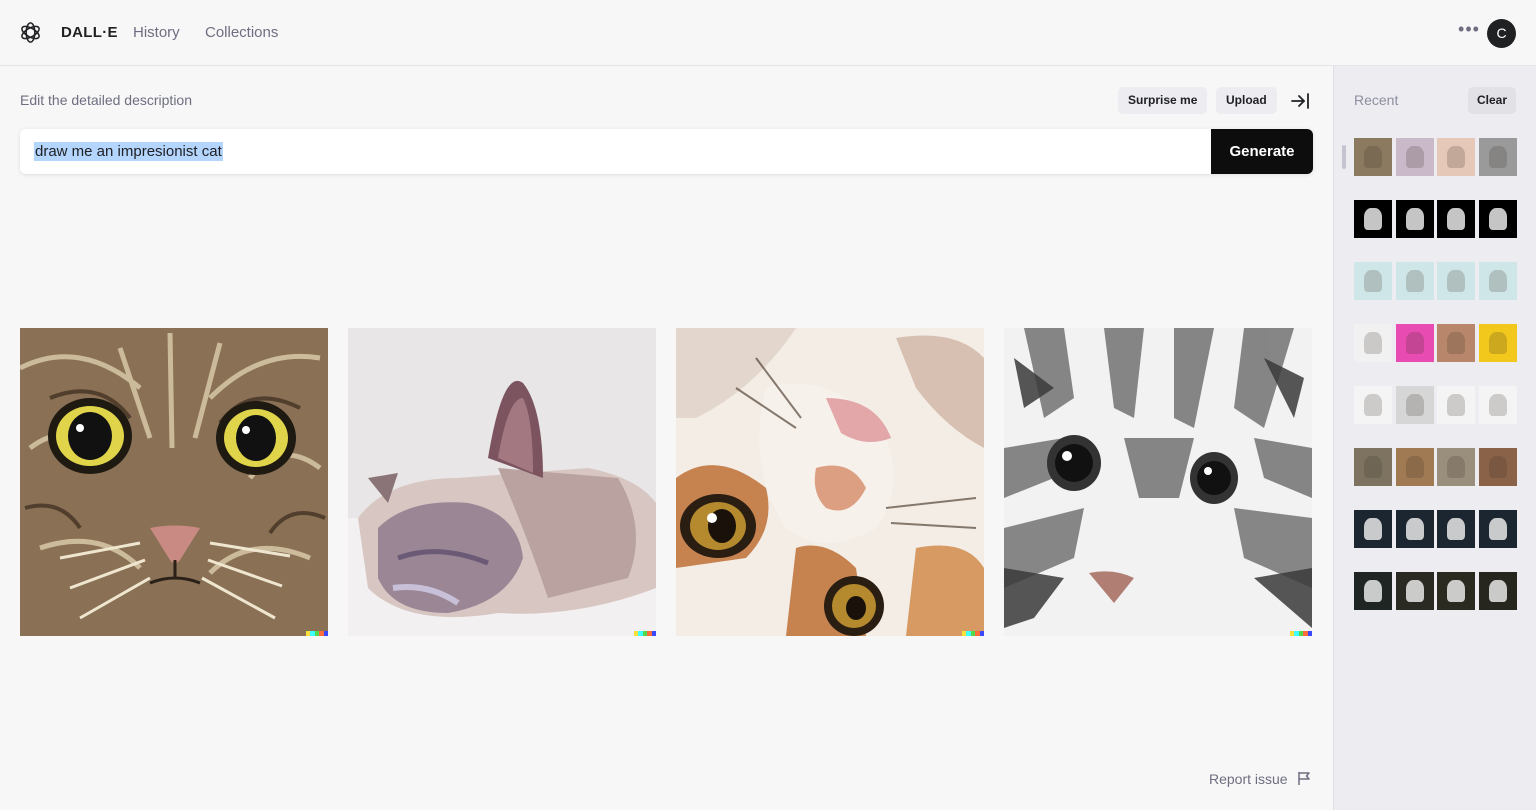 The width and height of the screenshot is (1536, 810). Describe the element at coordinates (89, 32) in the screenshot. I see `brand-title: DALL·E` at that location.